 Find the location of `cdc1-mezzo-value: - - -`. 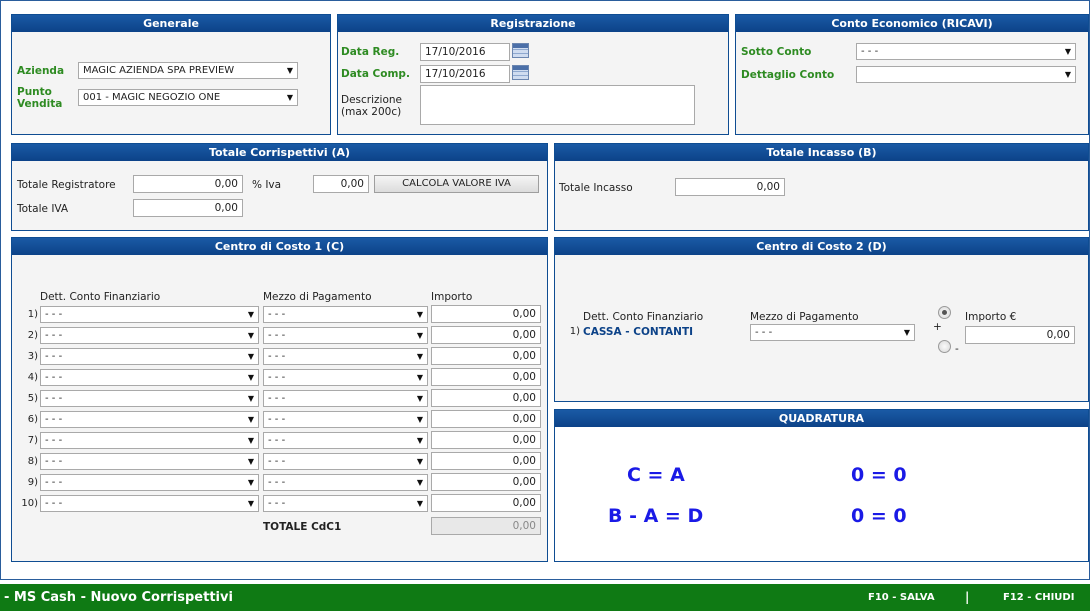

cdc1-mezzo-value: - - - is located at coordinates (277, 461).